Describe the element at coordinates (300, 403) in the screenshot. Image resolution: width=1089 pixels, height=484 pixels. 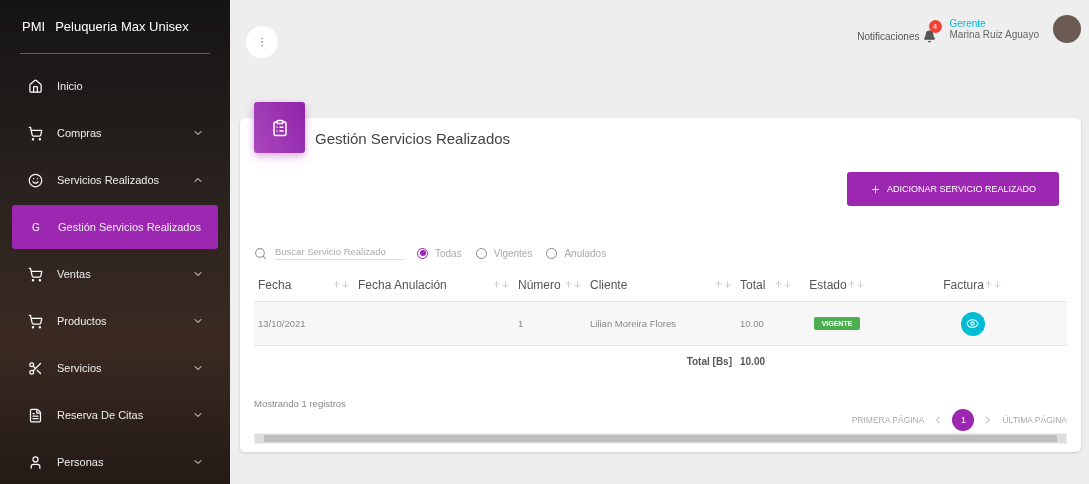
I see `record-count: Mostrando 1 registros` at that location.